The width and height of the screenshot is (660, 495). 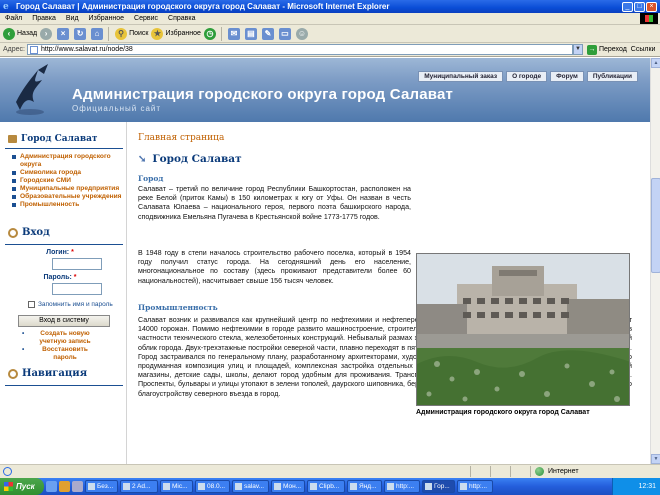 I want to click on menu-tools: Сервис, so click(x=146, y=18).